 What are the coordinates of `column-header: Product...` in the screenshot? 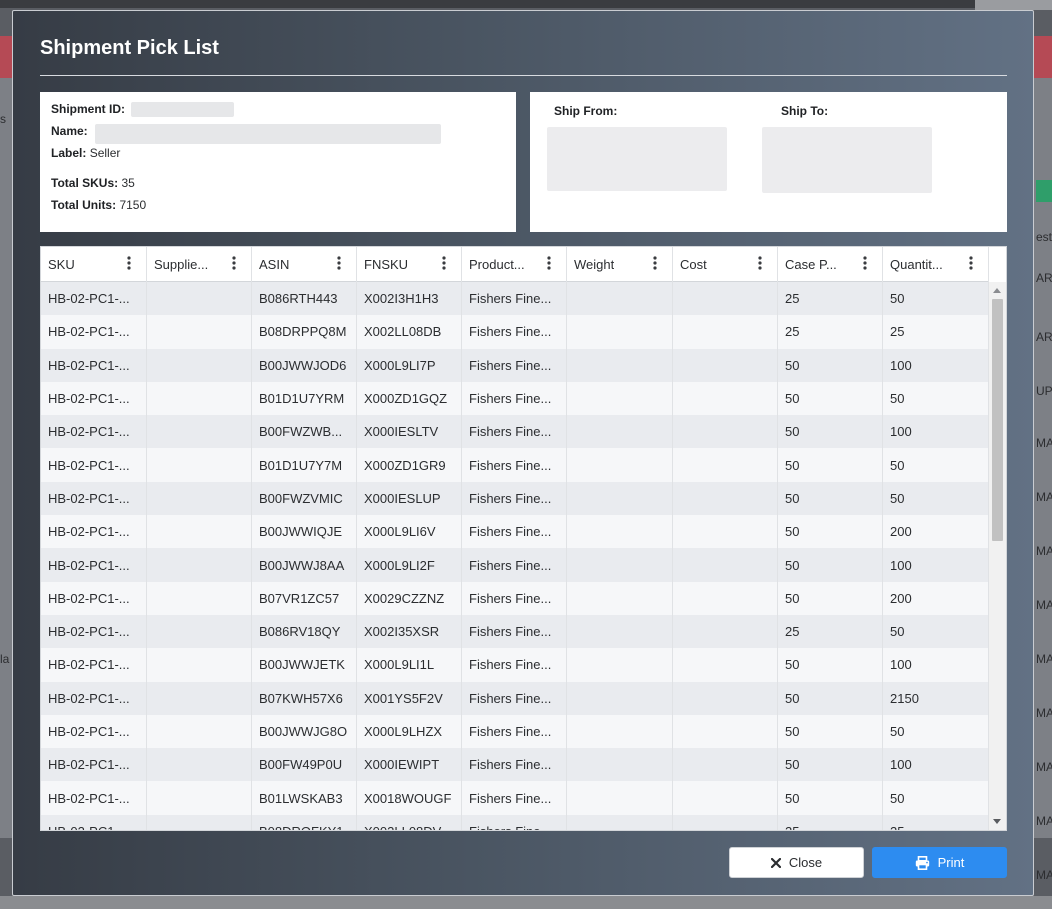 It's located at (514, 264).